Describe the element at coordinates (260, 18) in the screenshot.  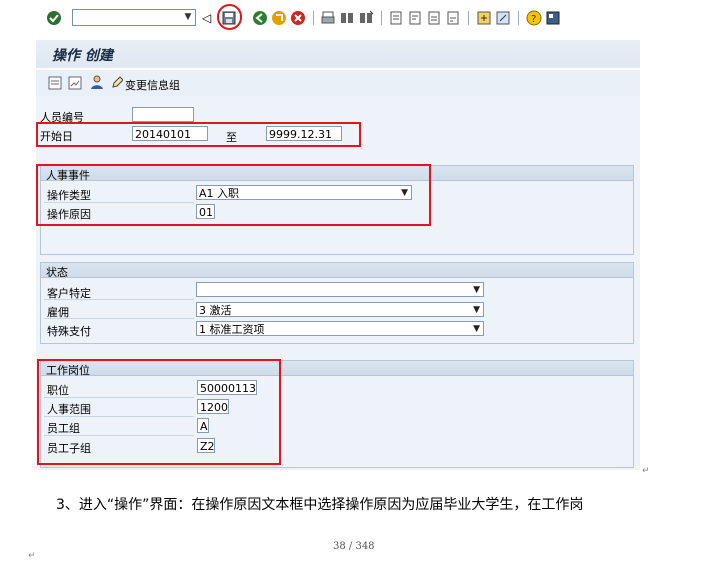
I see `back-icon` at that location.